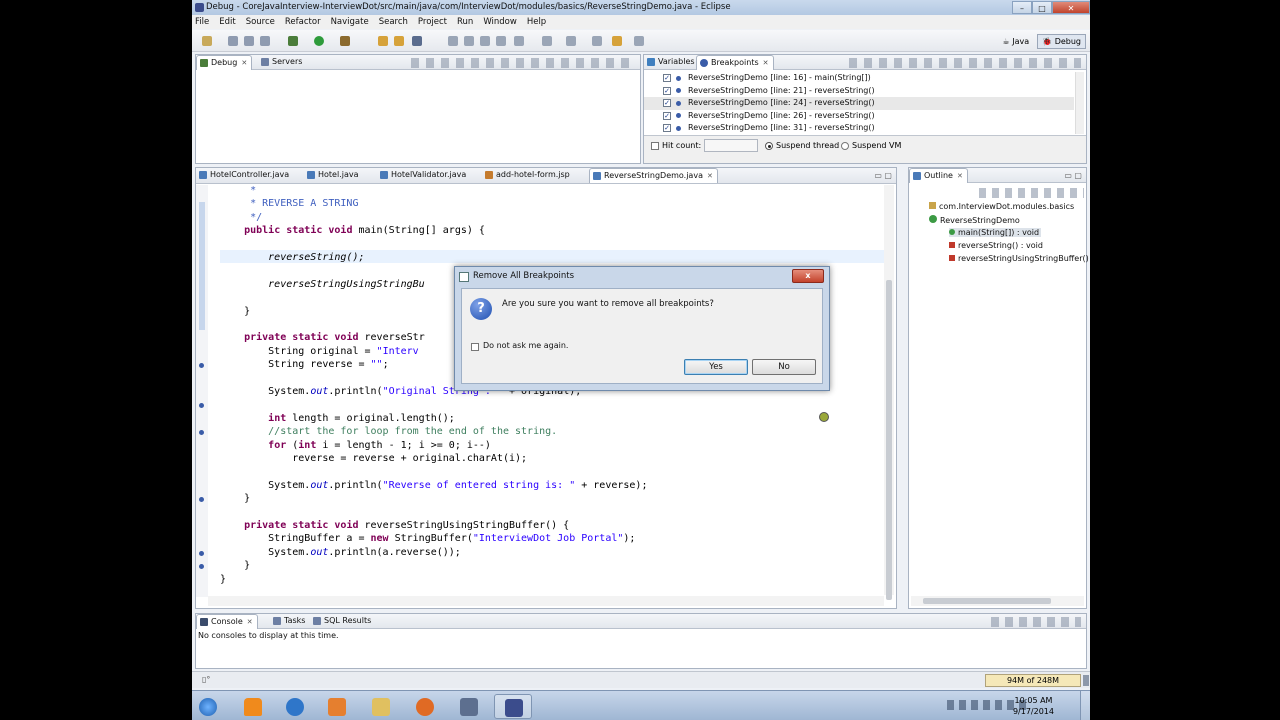 The image size is (1280, 720). What do you see at coordinates (249, 41) in the screenshot?
I see `save-all-icon` at bounding box center [249, 41].